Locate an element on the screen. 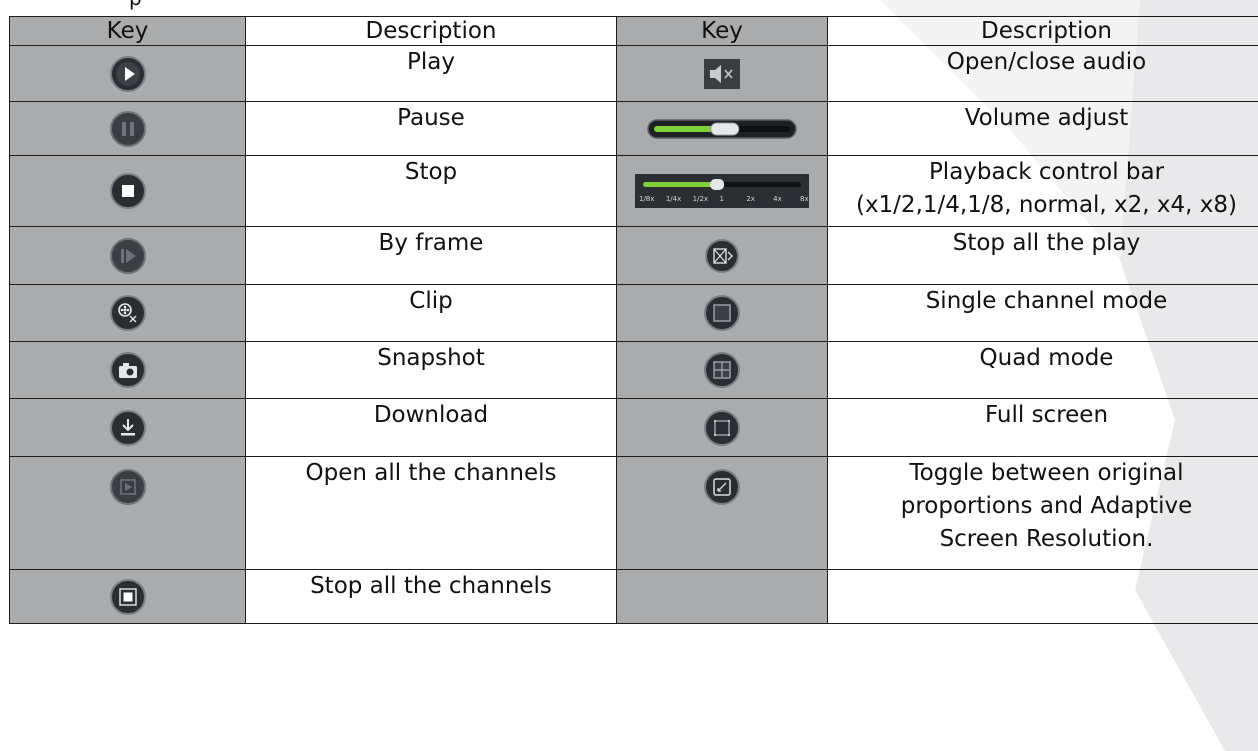  description-cell: Pause is located at coordinates (431, 128).